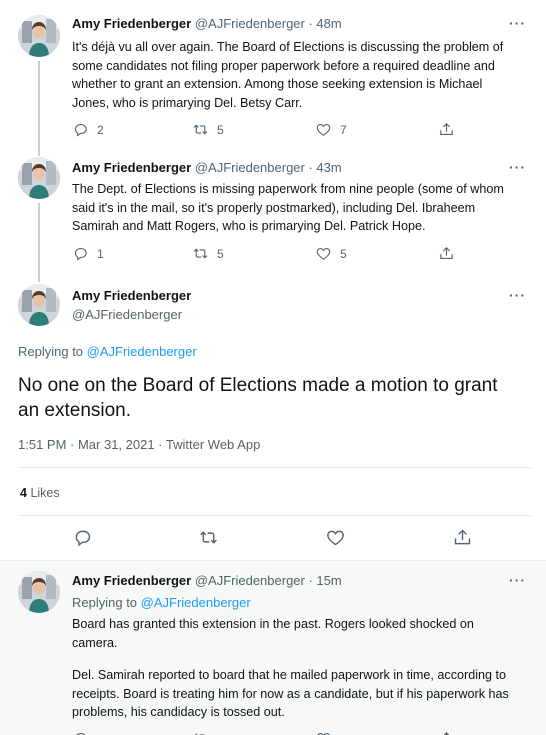 Image resolution: width=546 pixels, height=735 pixels. I want to click on reply-button: 2, so click(88, 129).